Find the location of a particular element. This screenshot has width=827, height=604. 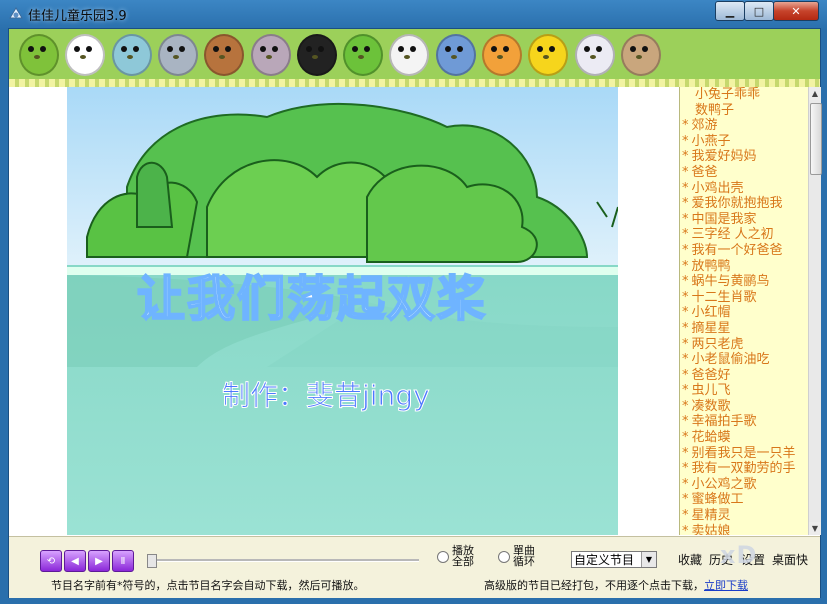

playlist-item: * 爸爸 is located at coordinates (744, 173).